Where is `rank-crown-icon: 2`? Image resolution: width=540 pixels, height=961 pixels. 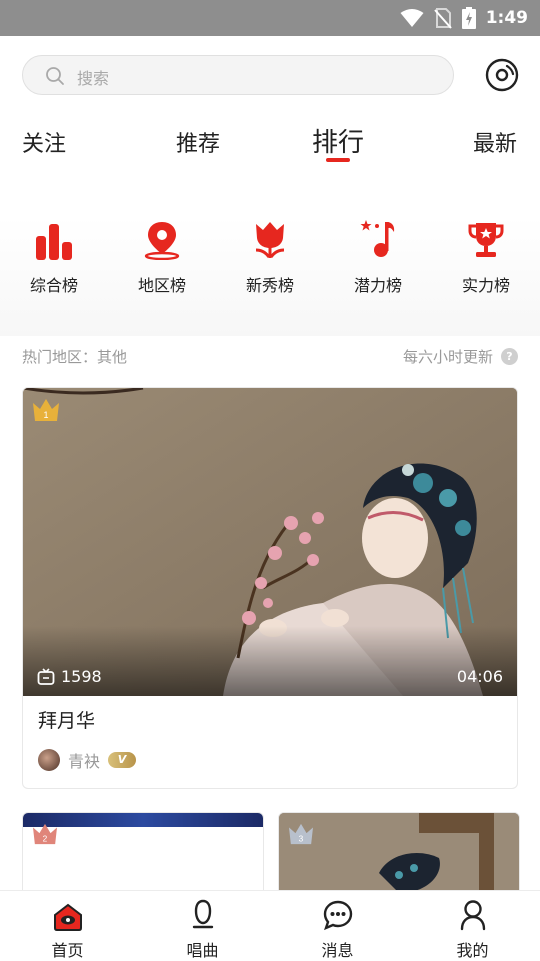 rank-crown-icon: 2 is located at coordinates (45, 834).